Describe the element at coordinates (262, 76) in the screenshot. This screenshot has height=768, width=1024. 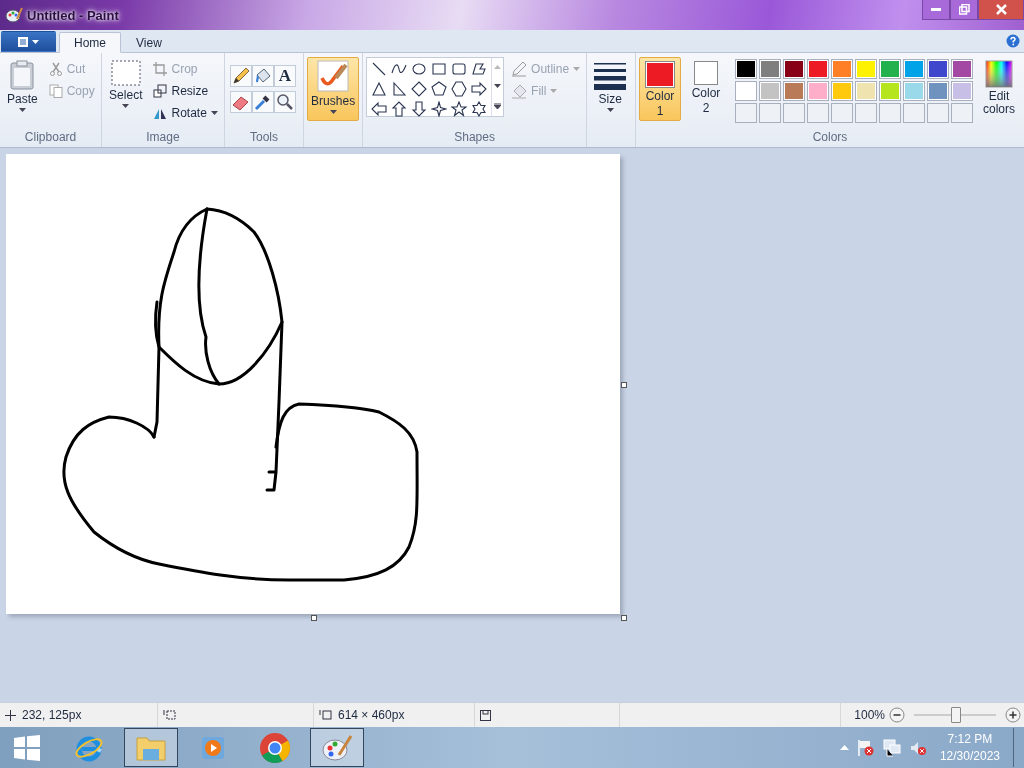
I see `fill-tool` at that location.